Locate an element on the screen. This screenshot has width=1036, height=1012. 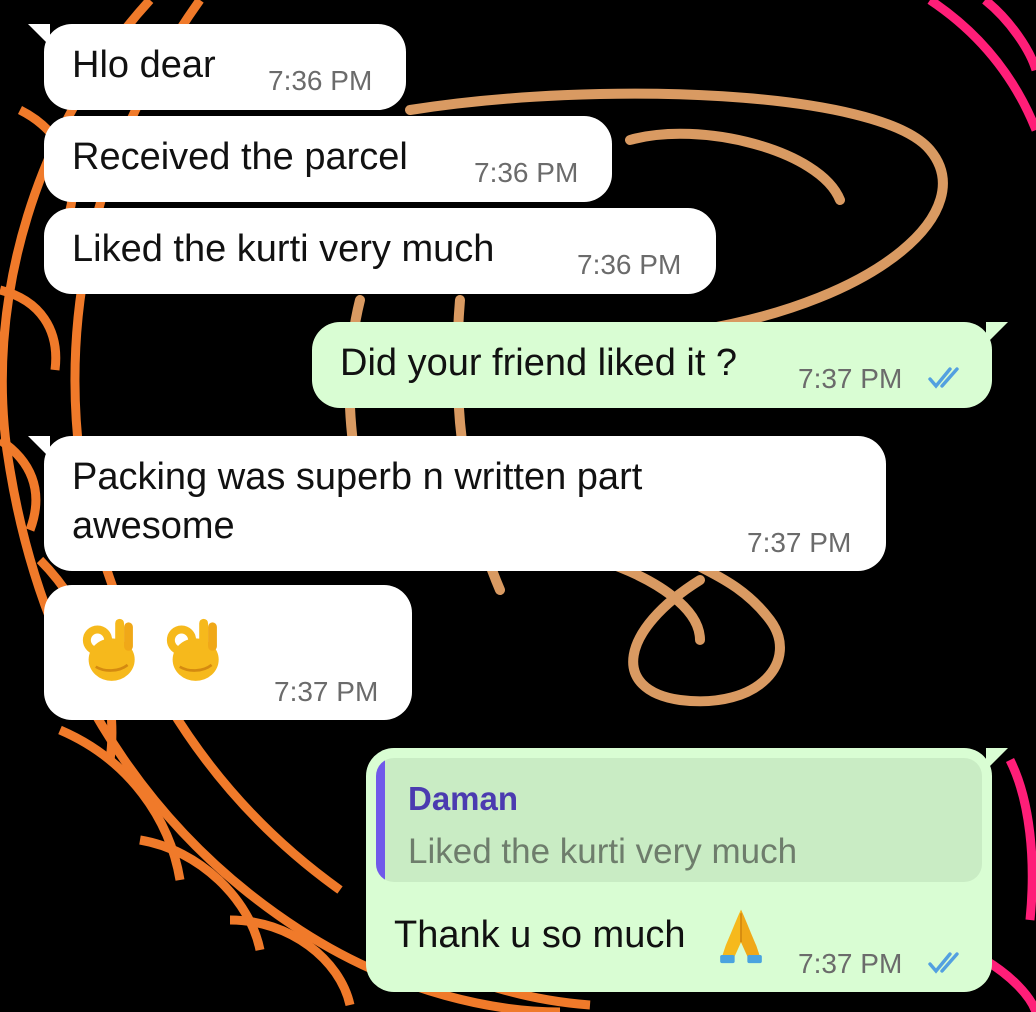
quoted-reply: Daman Liked the kurti very much is located at coordinates (679, 820).